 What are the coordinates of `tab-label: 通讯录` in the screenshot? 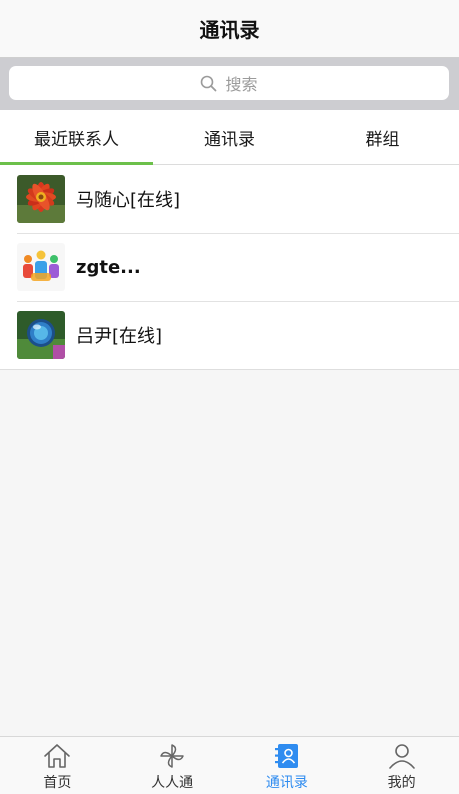 It's located at (286, 783).